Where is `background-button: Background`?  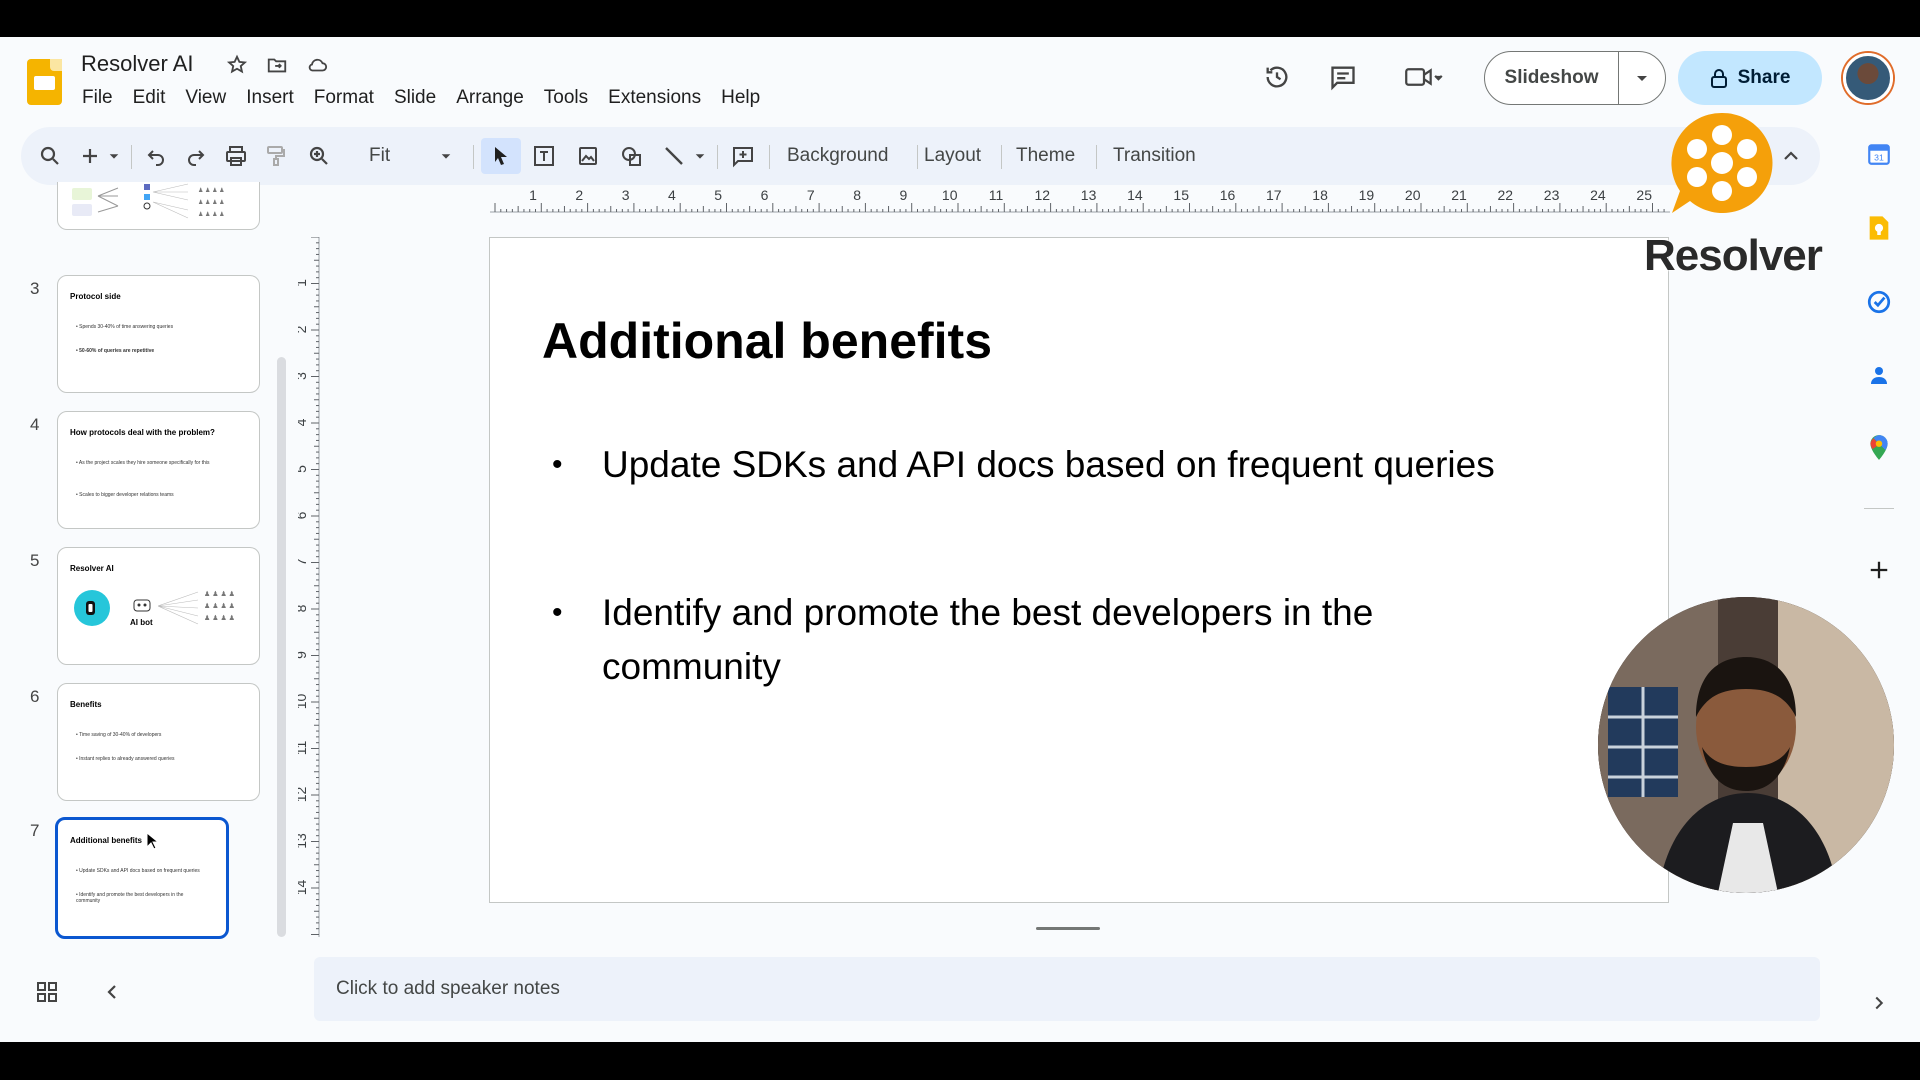
background-button: Background is located at coordinates (837, 156).